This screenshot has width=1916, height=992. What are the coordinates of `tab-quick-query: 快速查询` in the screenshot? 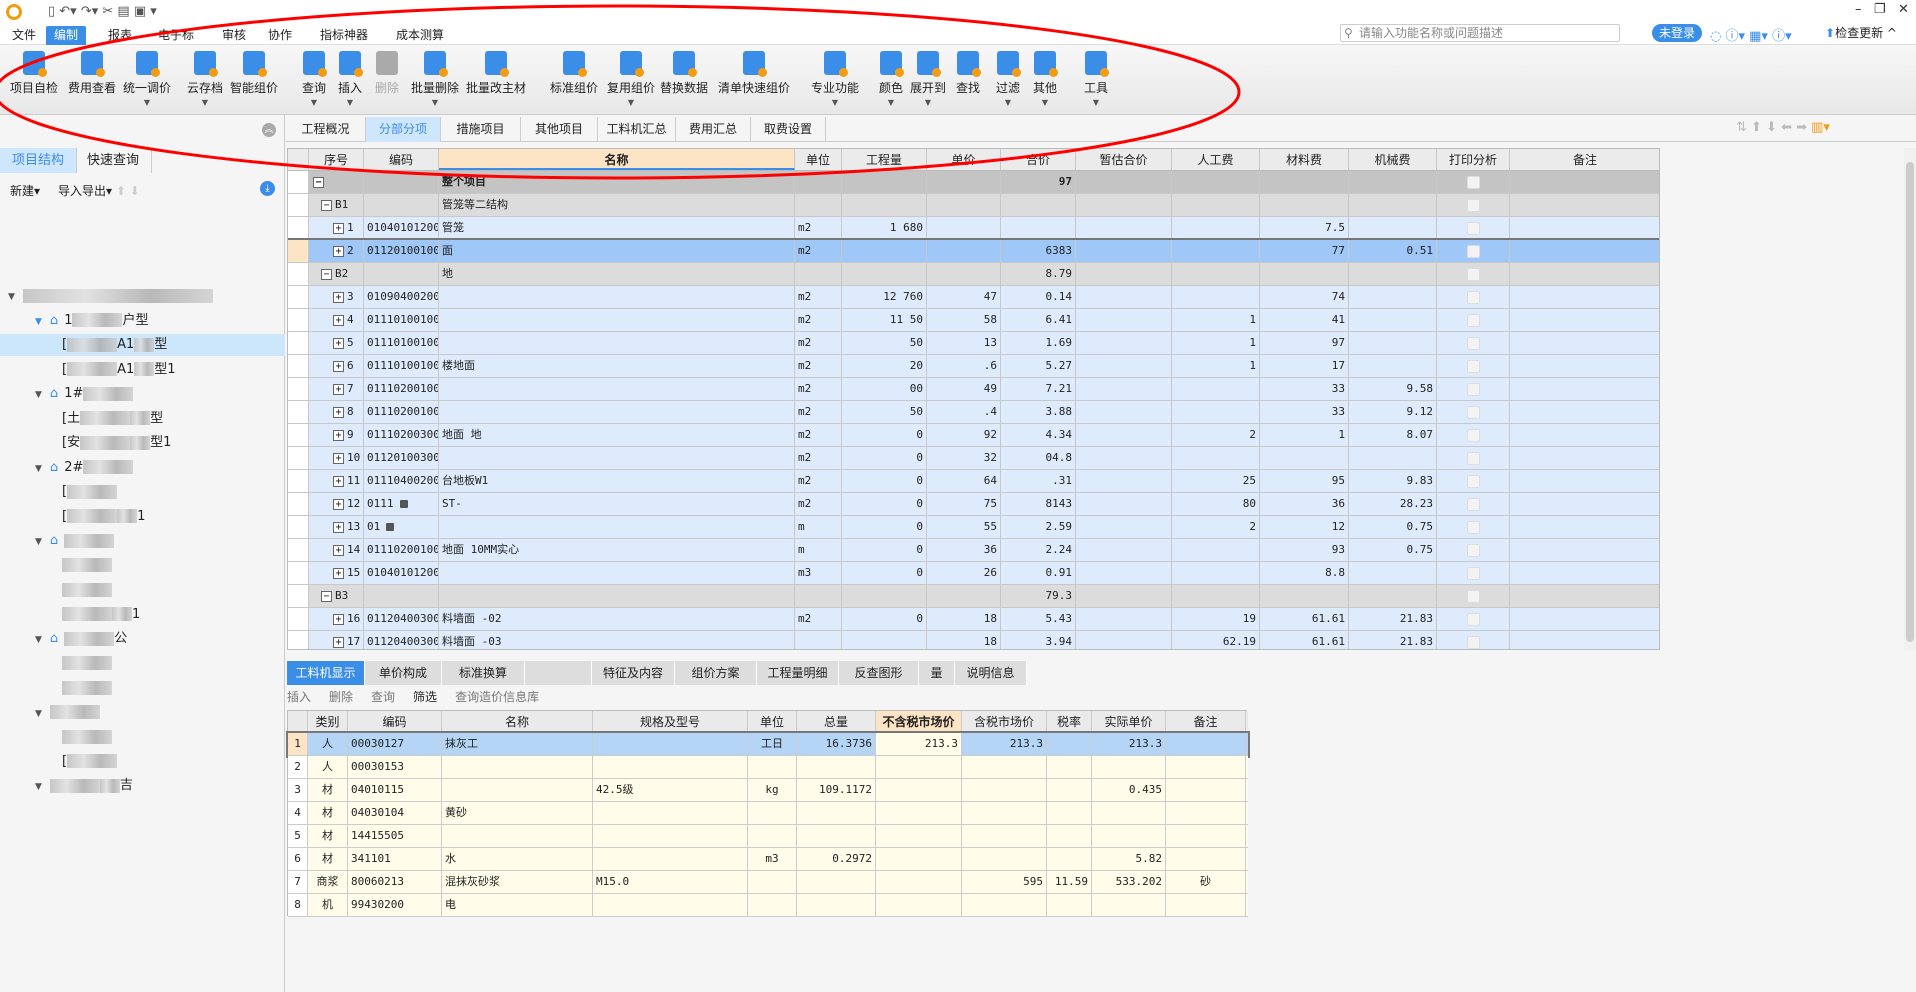 It's located at (114, 160).